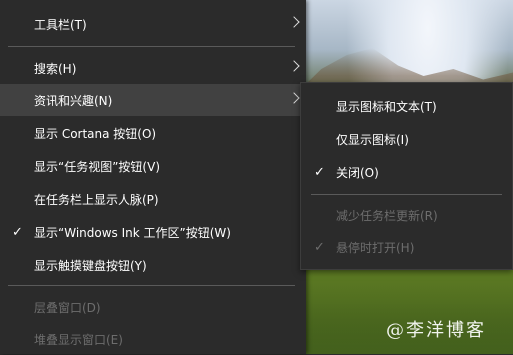 The image size is (513, 355). Describe the element at coordinates (95, 133) in the screenshot. I see `menu-item-label: 显示 Cortana 按钮(O)` at that location.